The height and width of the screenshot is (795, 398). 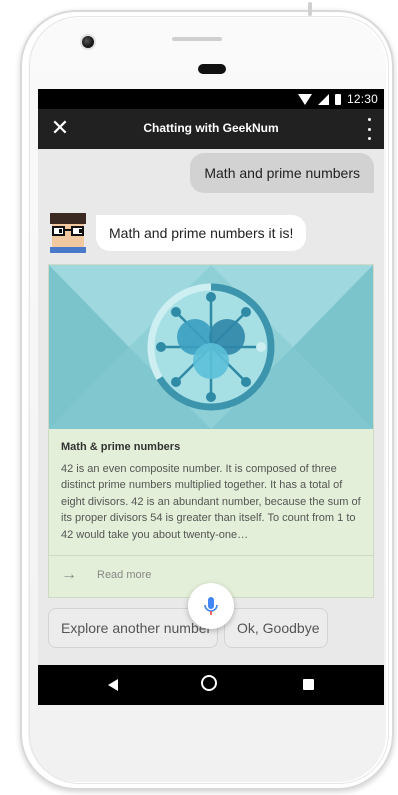 I want to click on earpiece, so click(x=197, y=39).